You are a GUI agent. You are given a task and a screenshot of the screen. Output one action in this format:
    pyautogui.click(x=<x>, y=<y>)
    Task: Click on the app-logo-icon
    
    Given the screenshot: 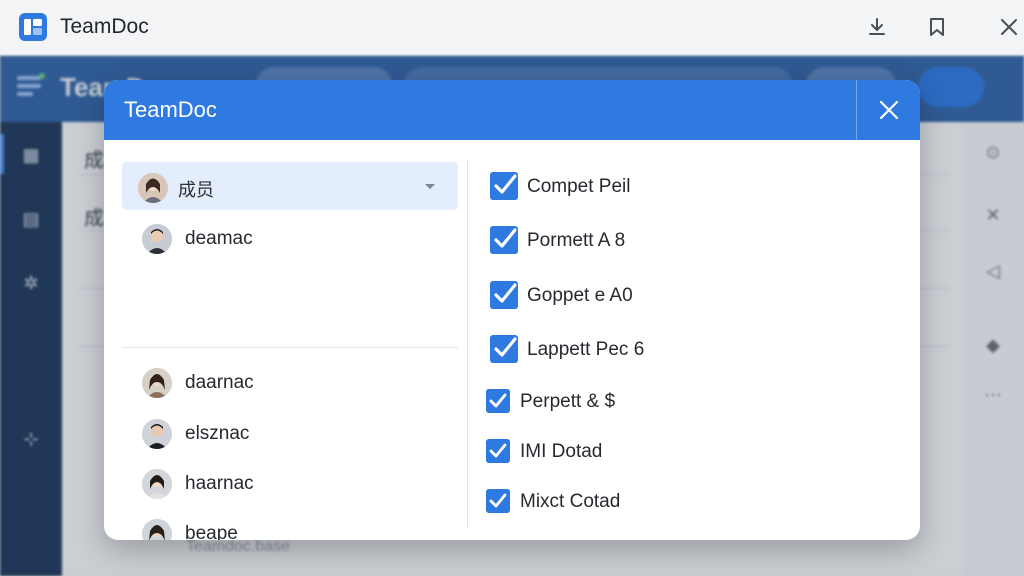 What is the action you would take?
    pyautogui.click(x=33, y=27)
    